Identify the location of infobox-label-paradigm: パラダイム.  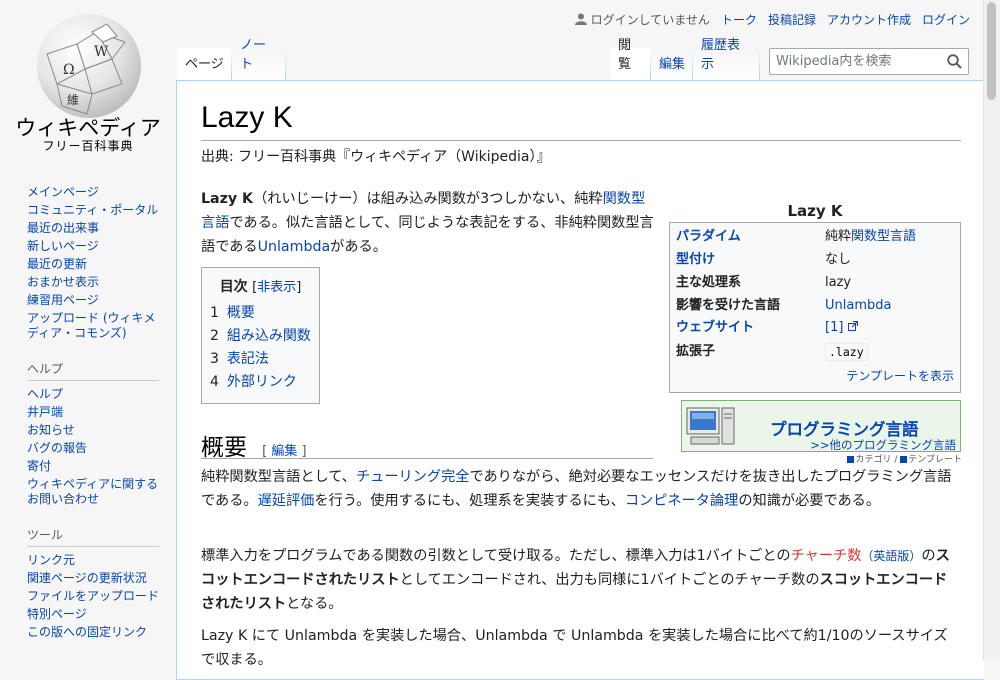
(708, 237).